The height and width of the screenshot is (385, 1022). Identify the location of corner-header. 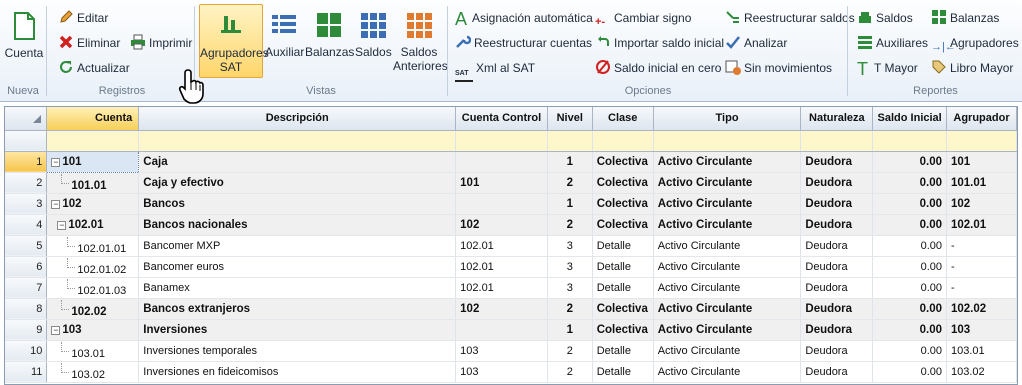
(26, 119).